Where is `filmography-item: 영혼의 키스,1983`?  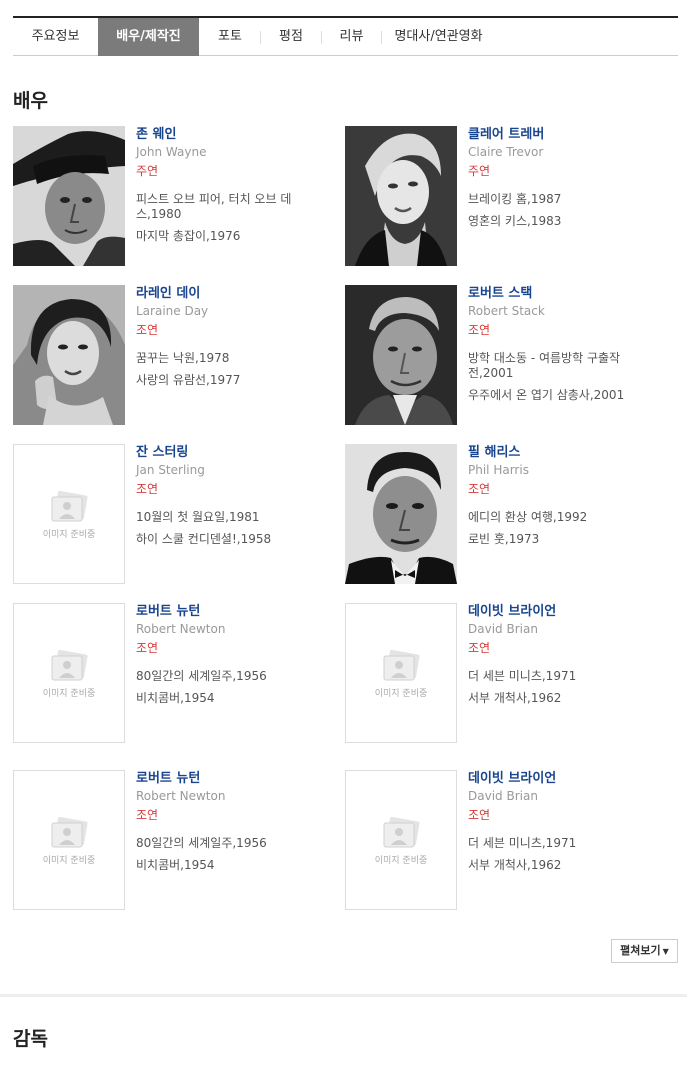 filmography-item: 영혼의 키스,1983 is located at coordinates (558, 221).